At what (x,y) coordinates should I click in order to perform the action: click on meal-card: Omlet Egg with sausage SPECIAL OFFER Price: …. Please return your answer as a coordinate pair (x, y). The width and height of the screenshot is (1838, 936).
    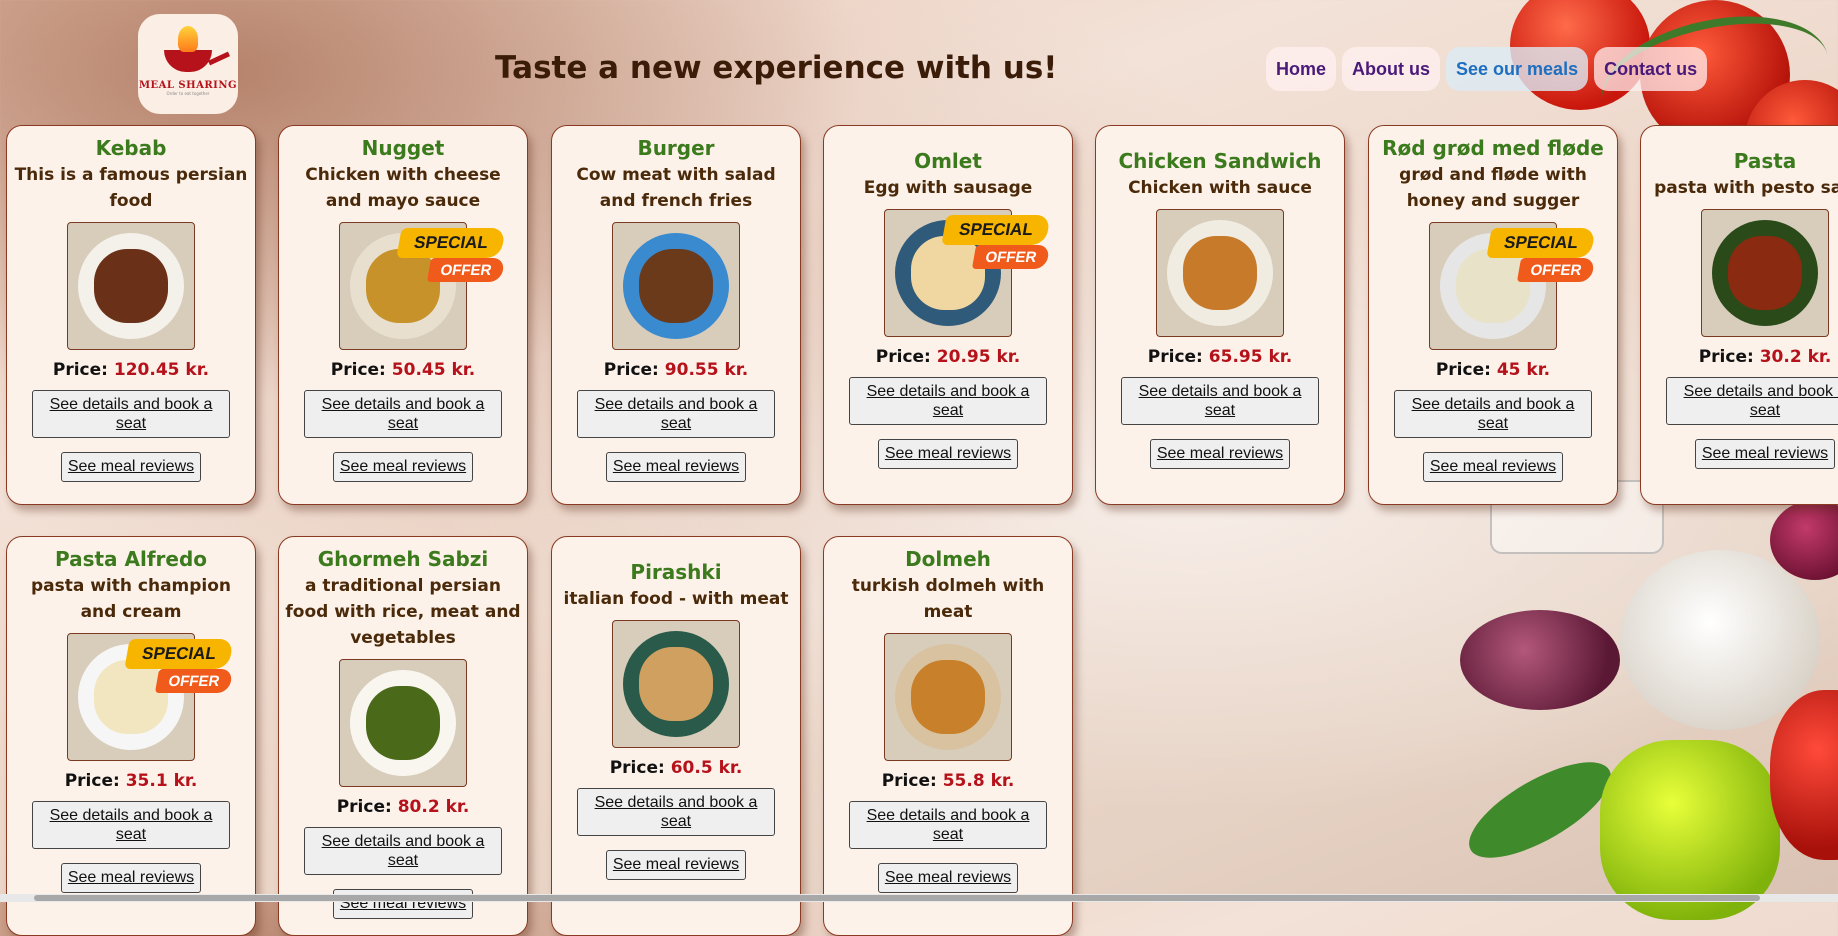
    Looking at the image, I should click on (948, 315).